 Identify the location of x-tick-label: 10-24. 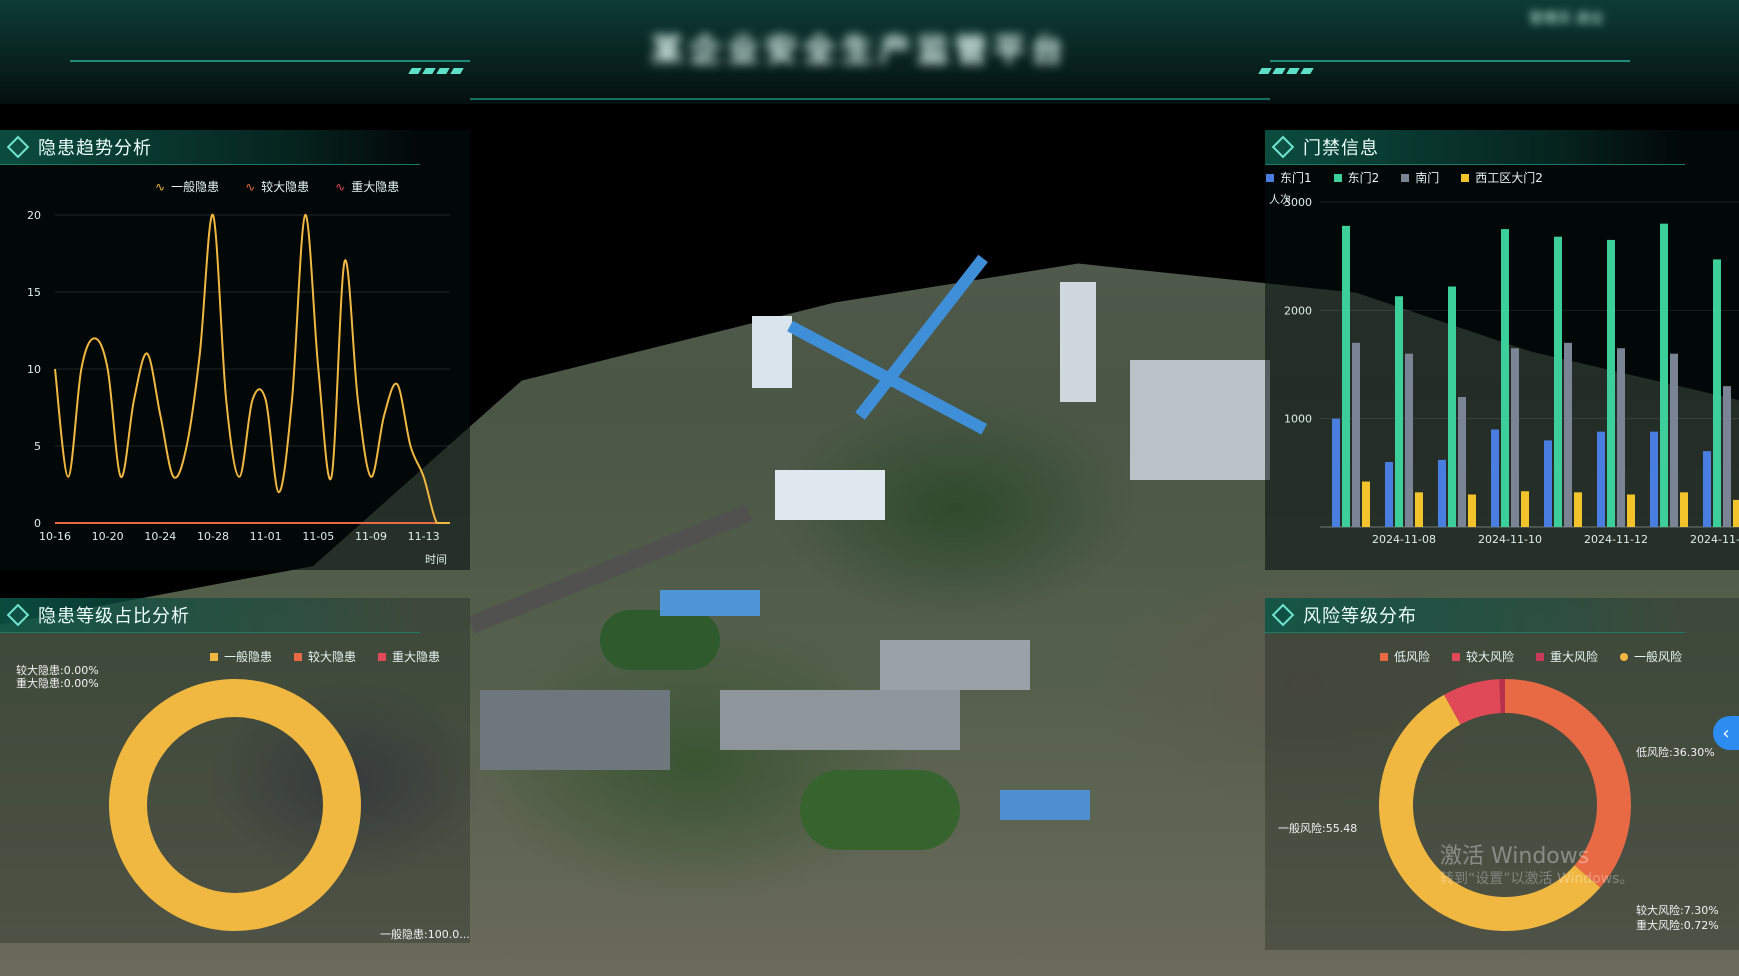
(160, 536).